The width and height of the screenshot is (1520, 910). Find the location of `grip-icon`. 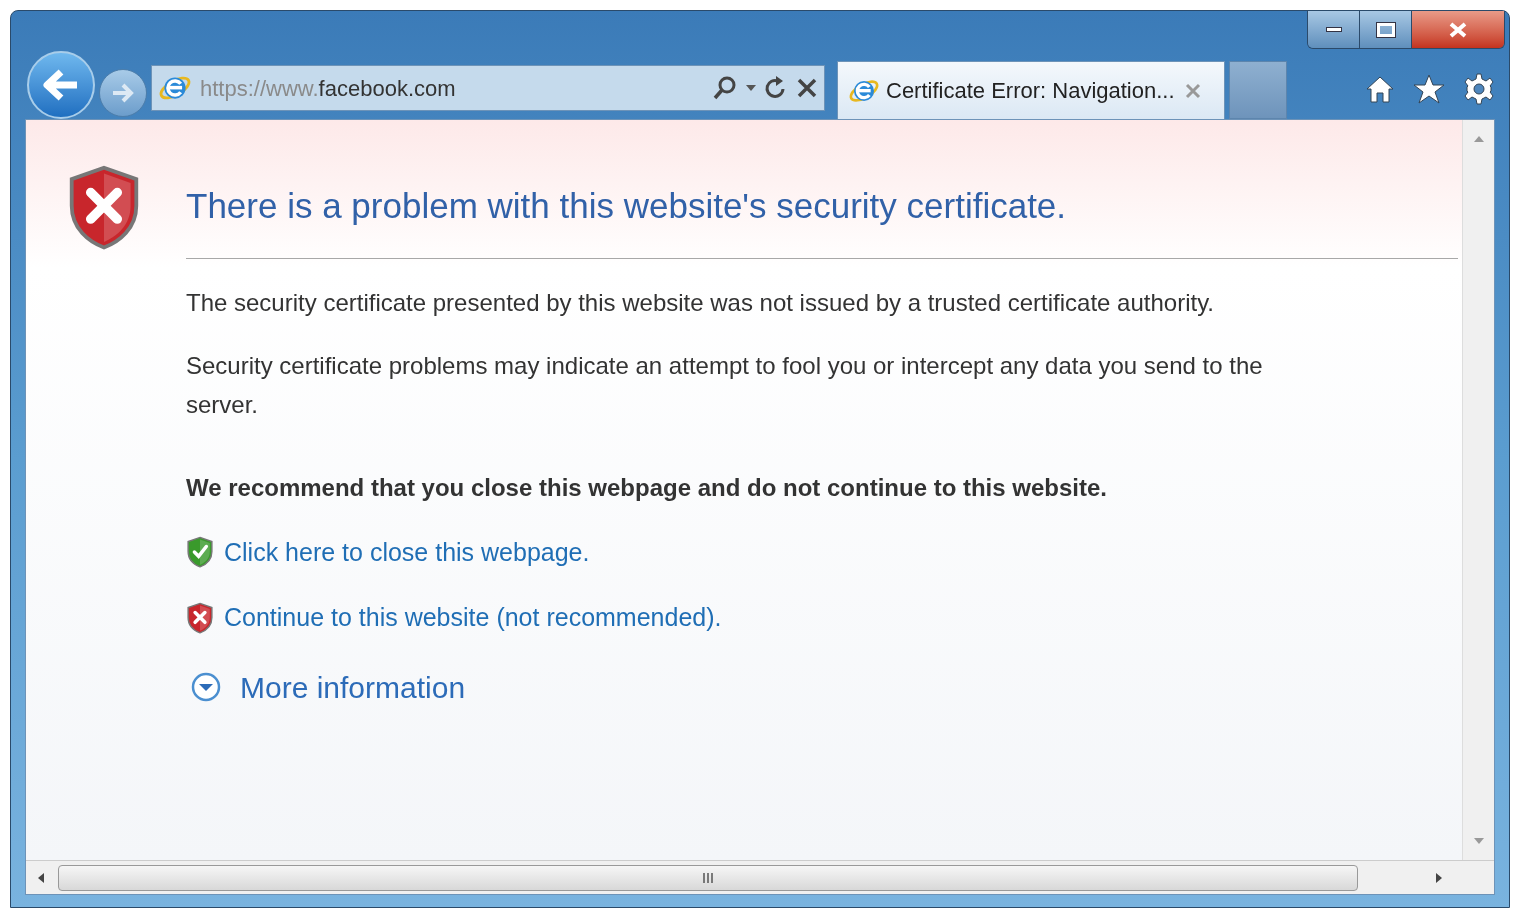

grip-icon is located at coordinates (708, 877).